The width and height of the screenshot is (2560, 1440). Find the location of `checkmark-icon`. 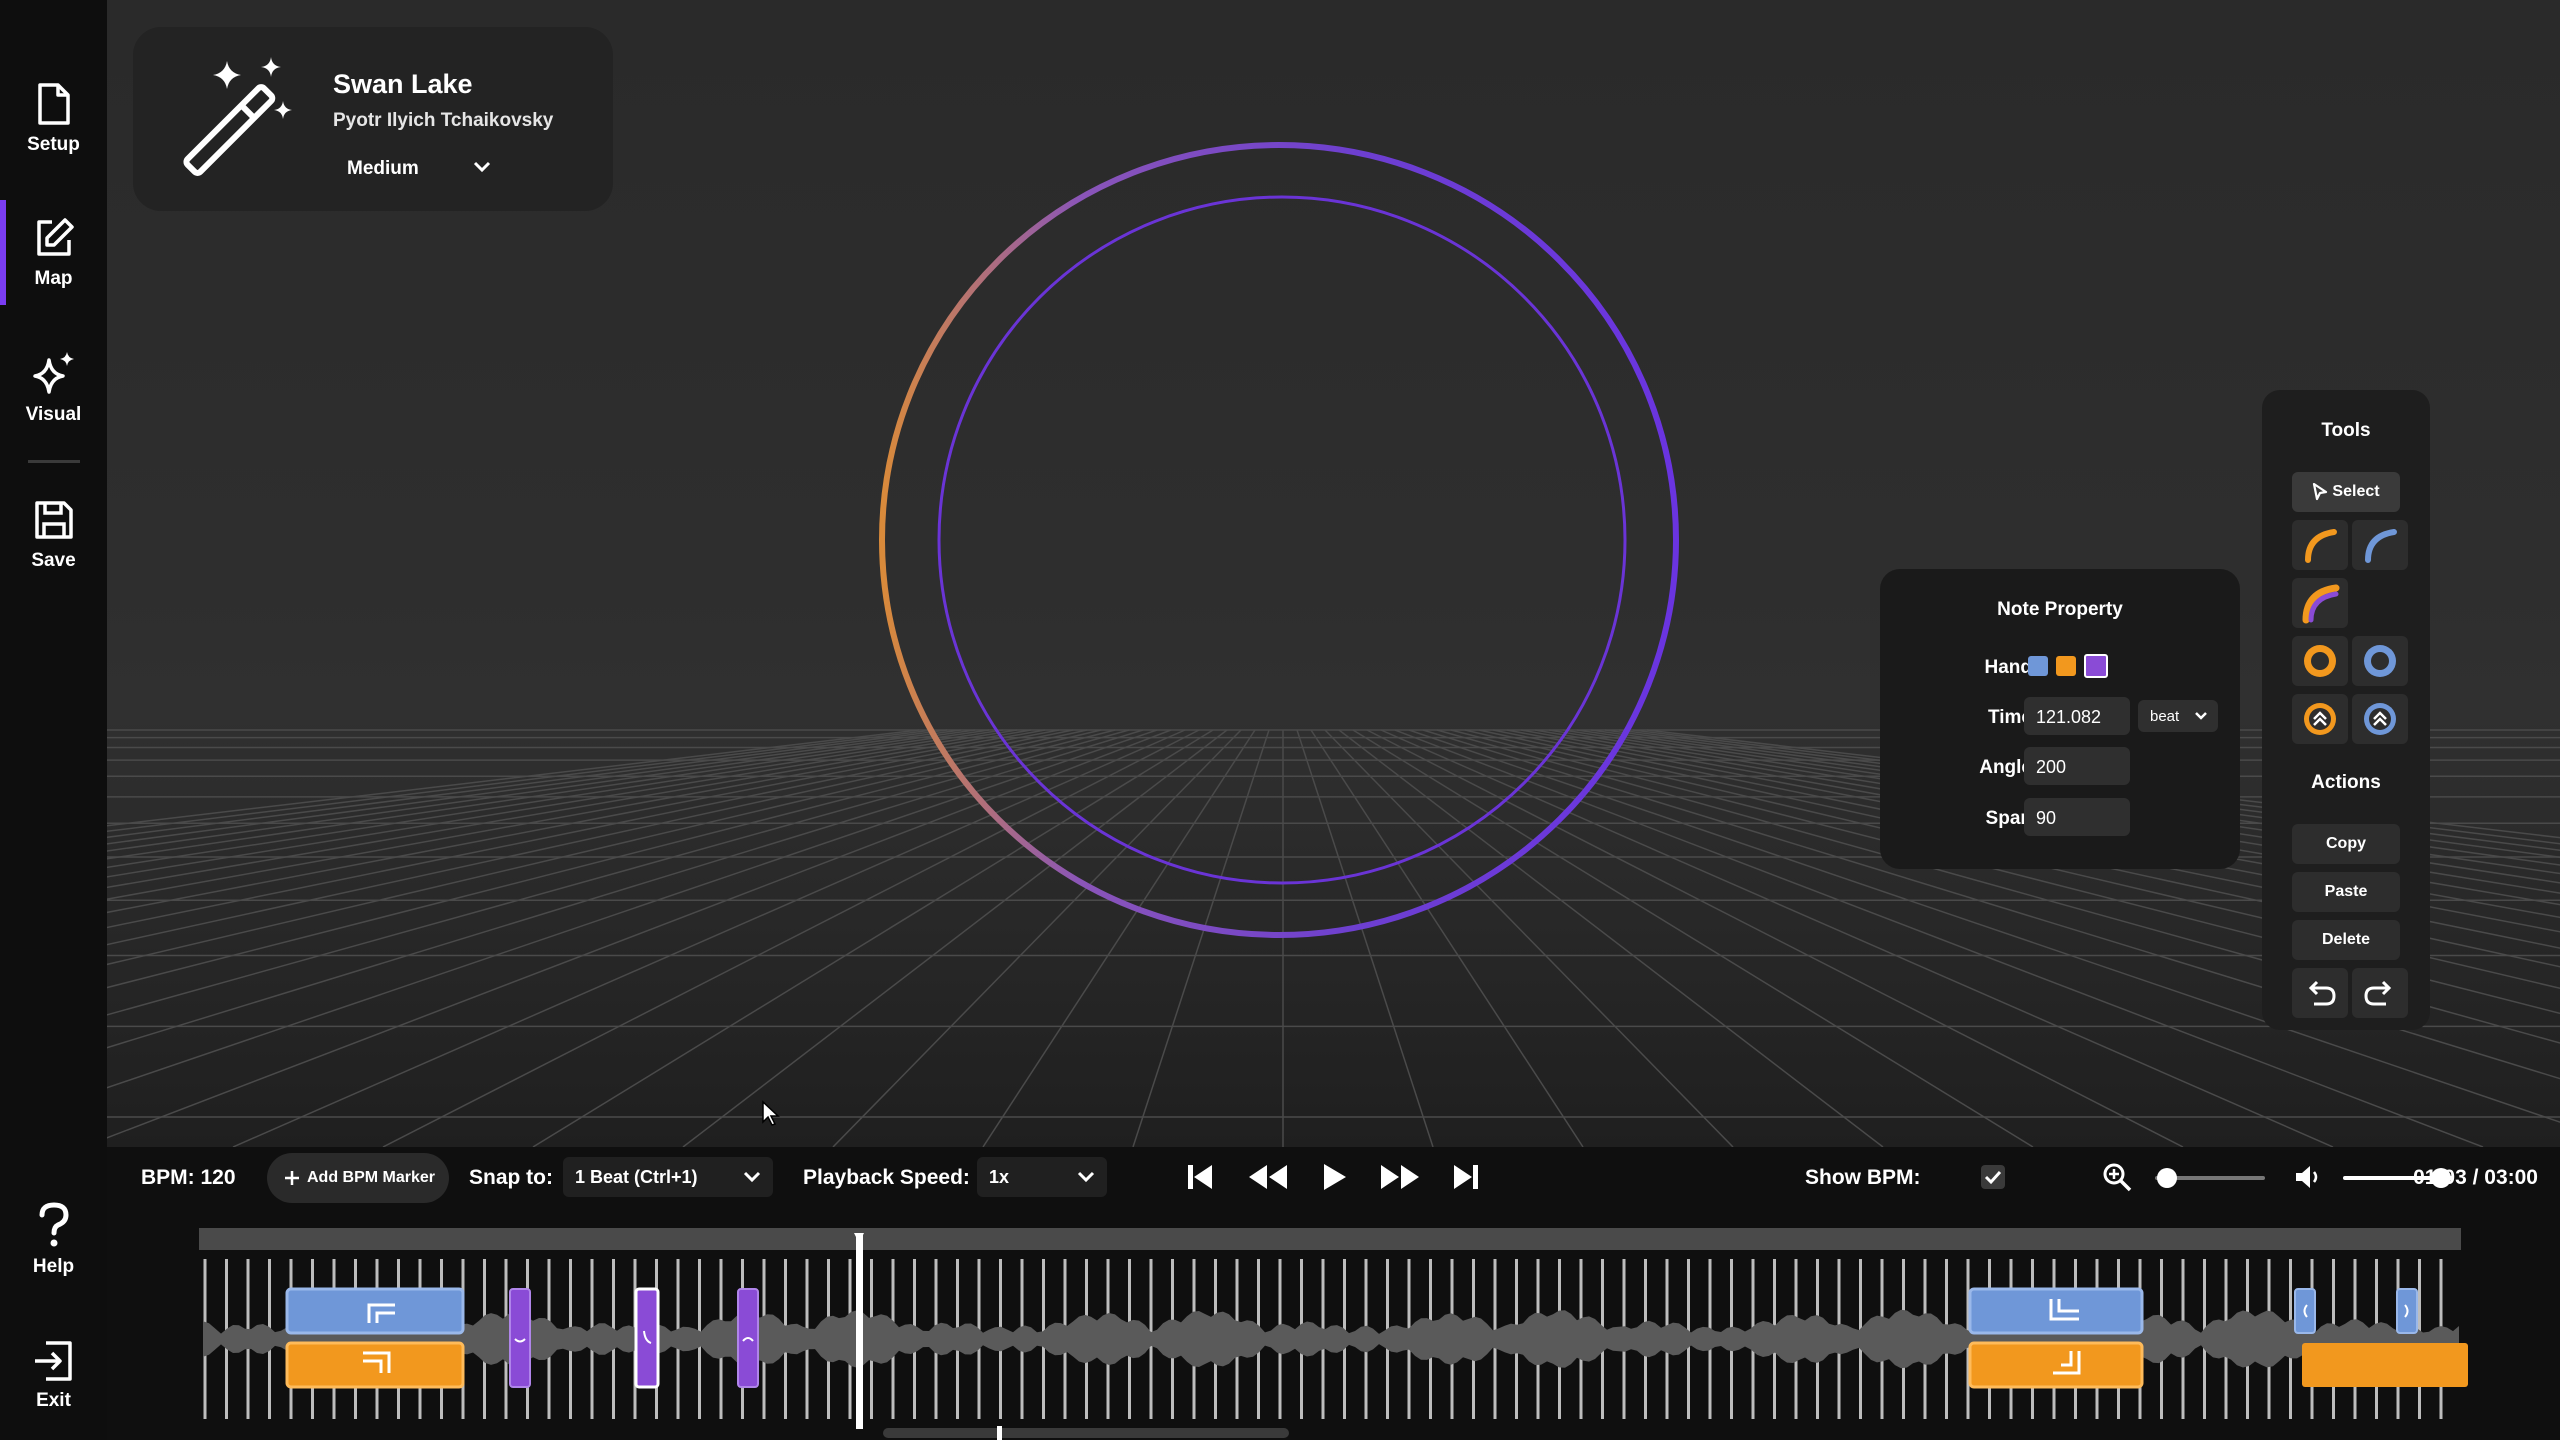

checkmark-icon is located at coordinates (1993, 1177).